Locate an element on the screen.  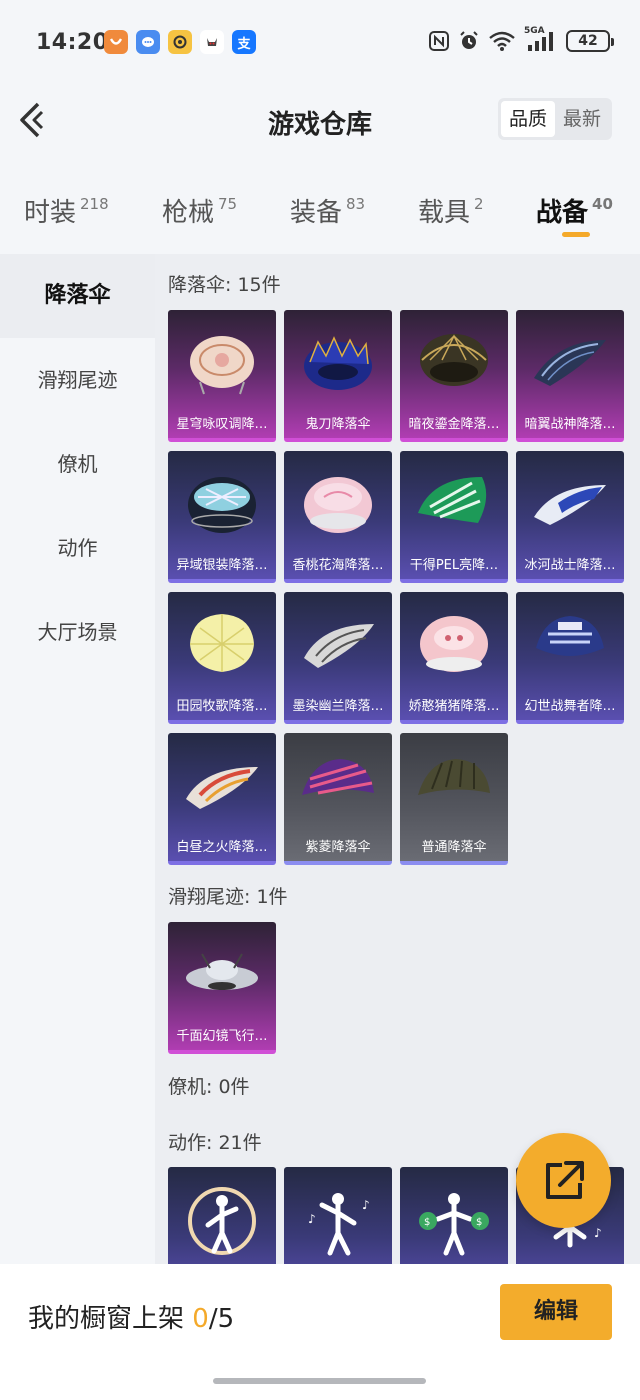
status-bar: 14:20 支 5GA 42 is located at coordinates (320, 43).